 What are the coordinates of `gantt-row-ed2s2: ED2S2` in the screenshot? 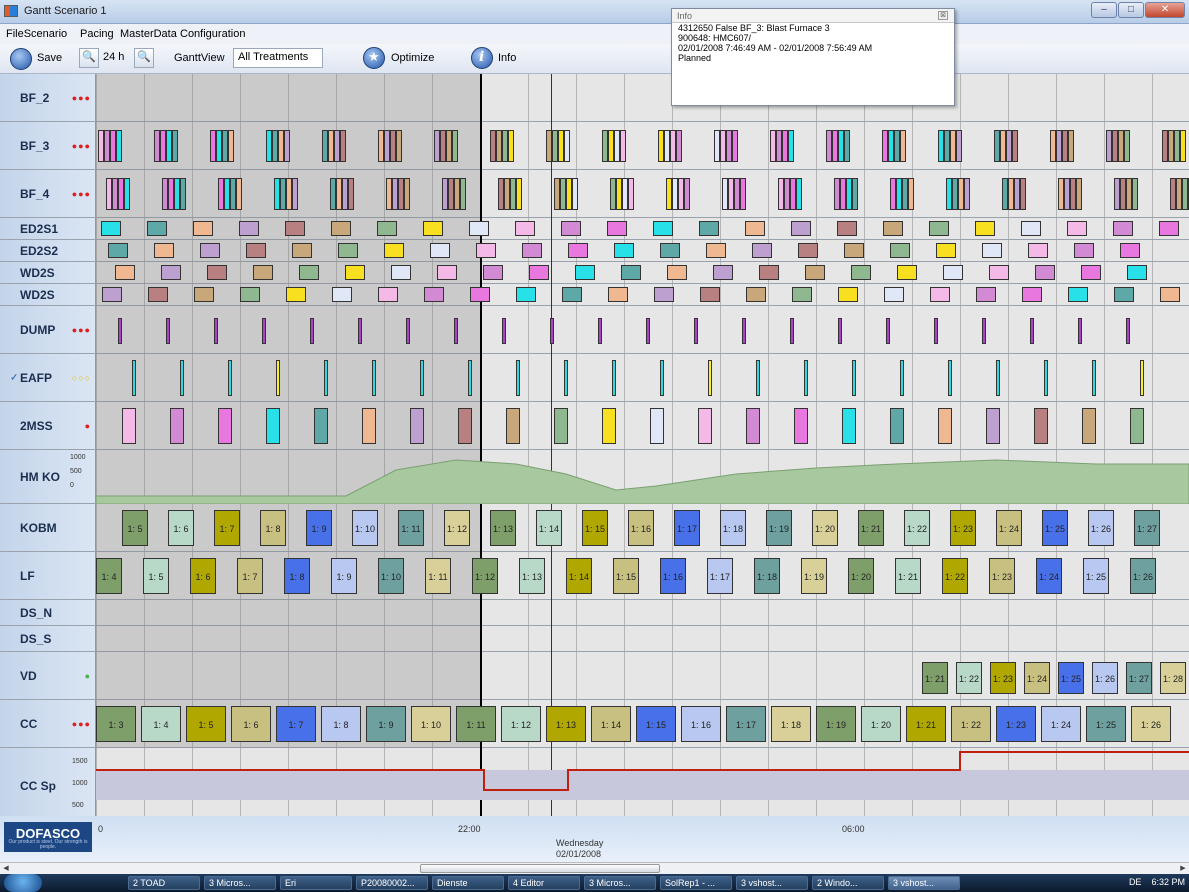 It's located at (594, 251).